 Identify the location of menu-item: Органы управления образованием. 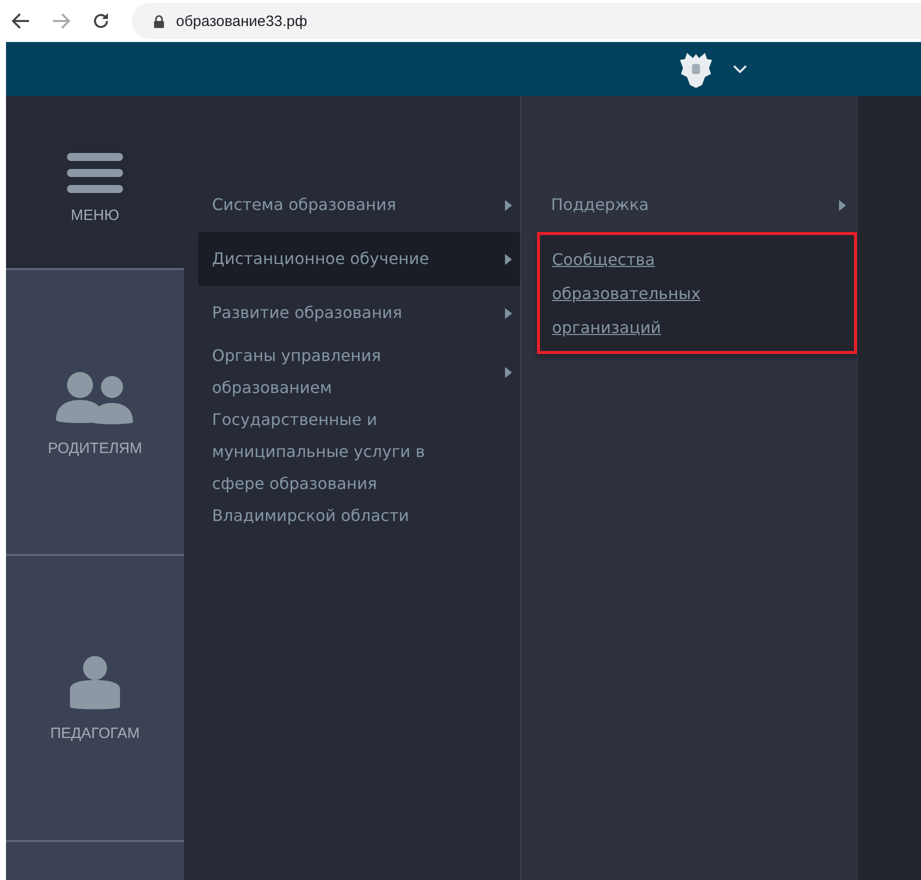
(359, 372).